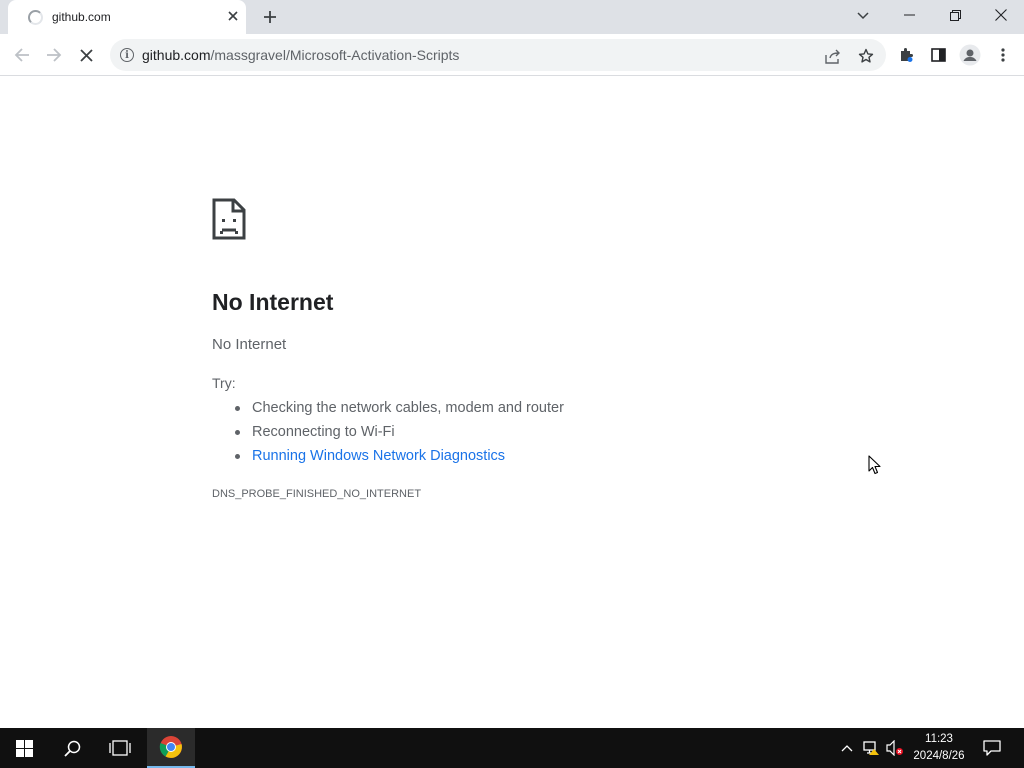 This screenshot has height=768, width=1024. I want to click on forward-button, so click(54, 55).